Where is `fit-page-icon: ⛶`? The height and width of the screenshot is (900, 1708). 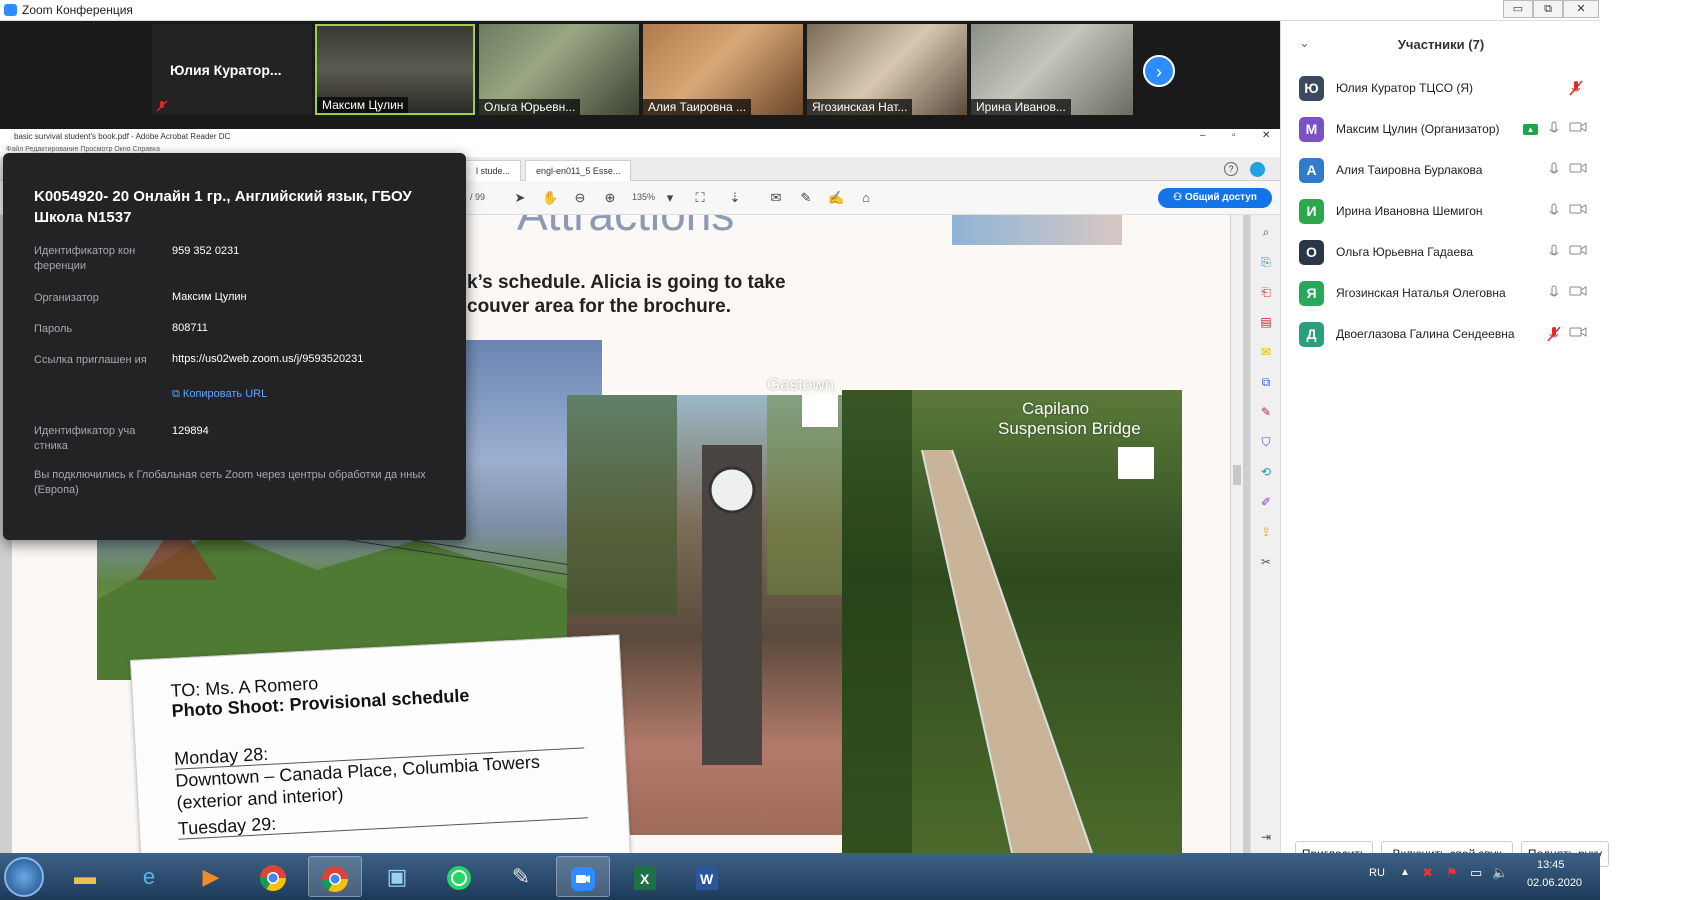 fit-page-icon: ⛶ is located at coordinates (700, 198).